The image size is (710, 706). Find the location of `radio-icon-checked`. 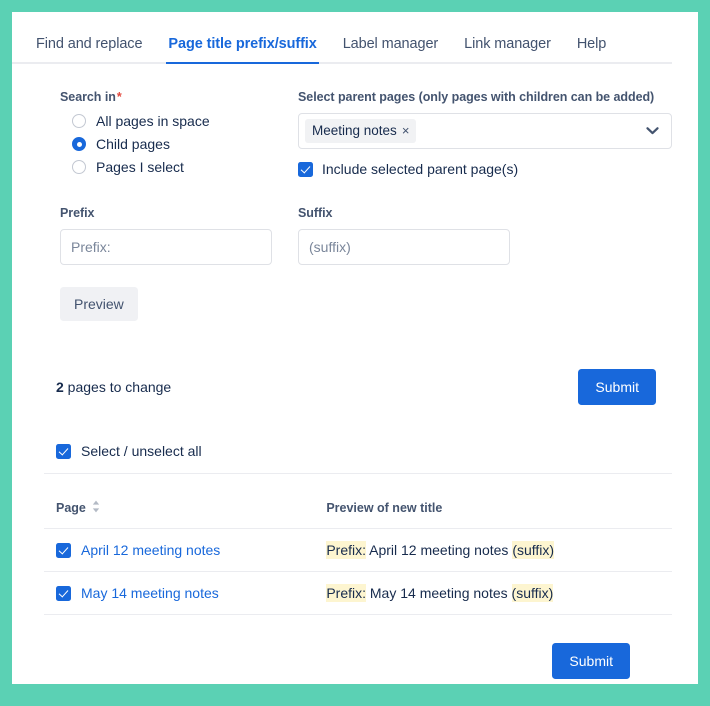

radio-icon-checked is located at coordinates (79, 144).